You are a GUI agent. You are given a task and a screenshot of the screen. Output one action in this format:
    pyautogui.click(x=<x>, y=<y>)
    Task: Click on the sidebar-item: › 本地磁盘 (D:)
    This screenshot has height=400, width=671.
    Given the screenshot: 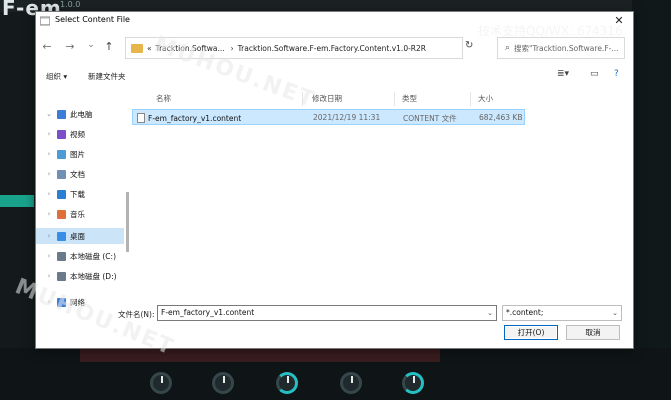 What is the action you would take?
    pyautogui.click(x=80, y=276)
    